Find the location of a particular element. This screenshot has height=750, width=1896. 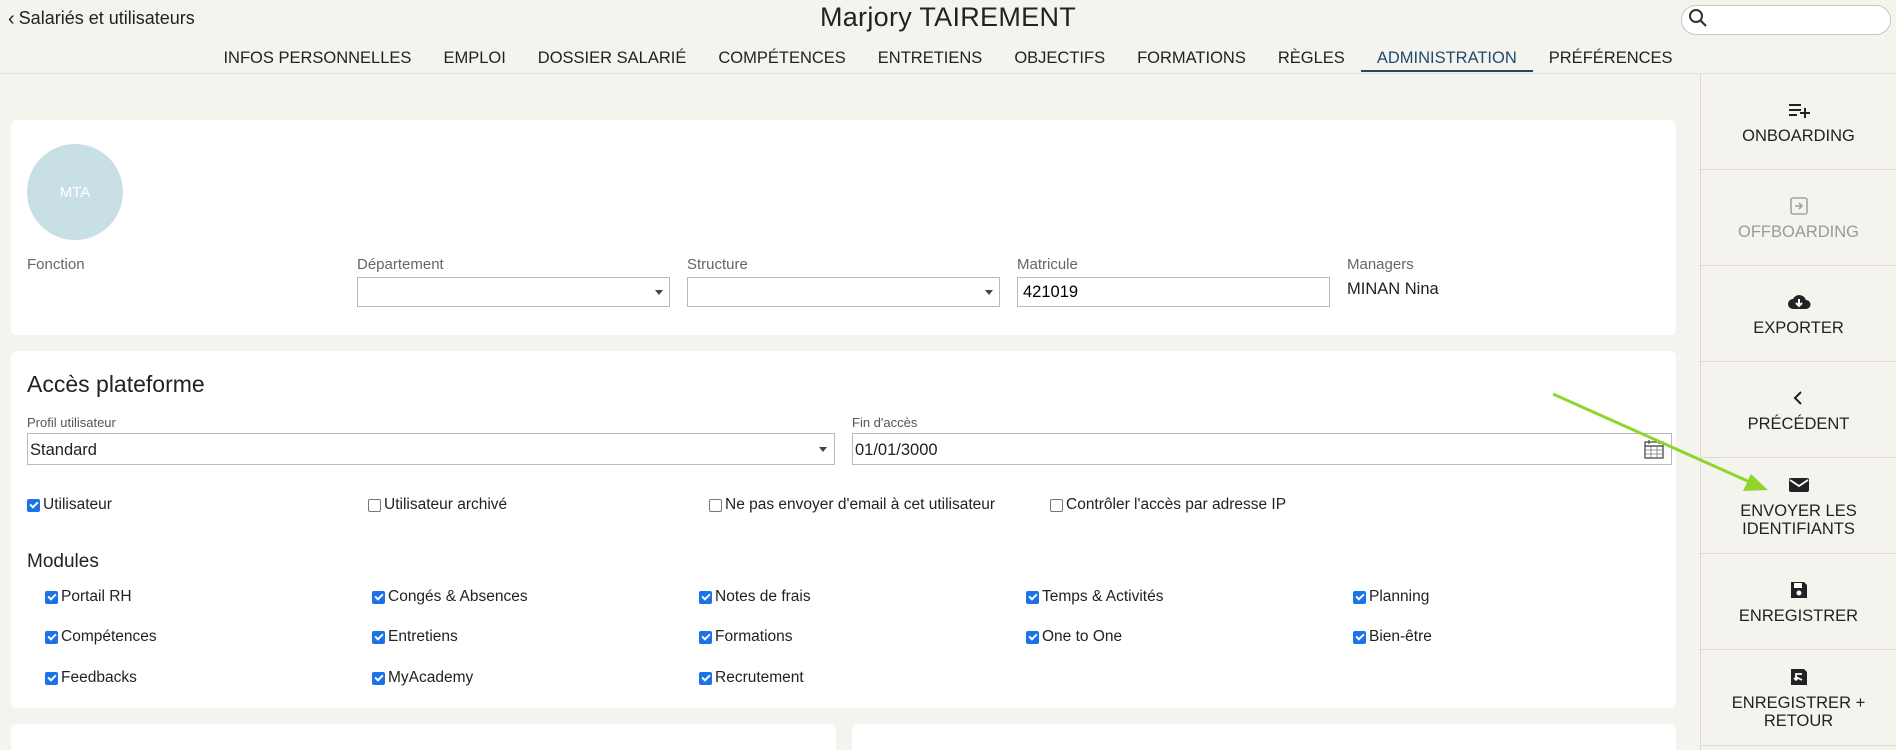

access-section-title: Accès plateforme is located at coordinates (116, 384).